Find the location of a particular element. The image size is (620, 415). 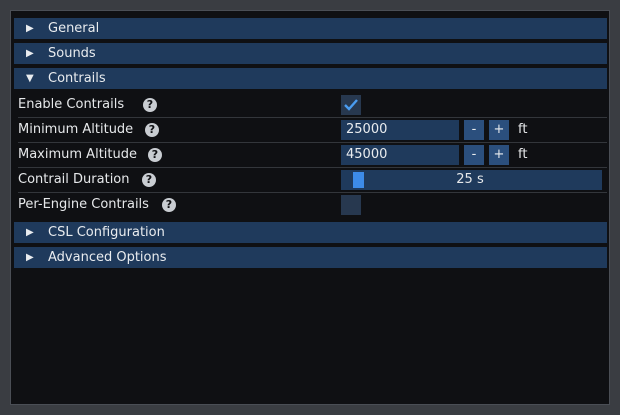

checkmark-icon is located at coordinates (351, 105).